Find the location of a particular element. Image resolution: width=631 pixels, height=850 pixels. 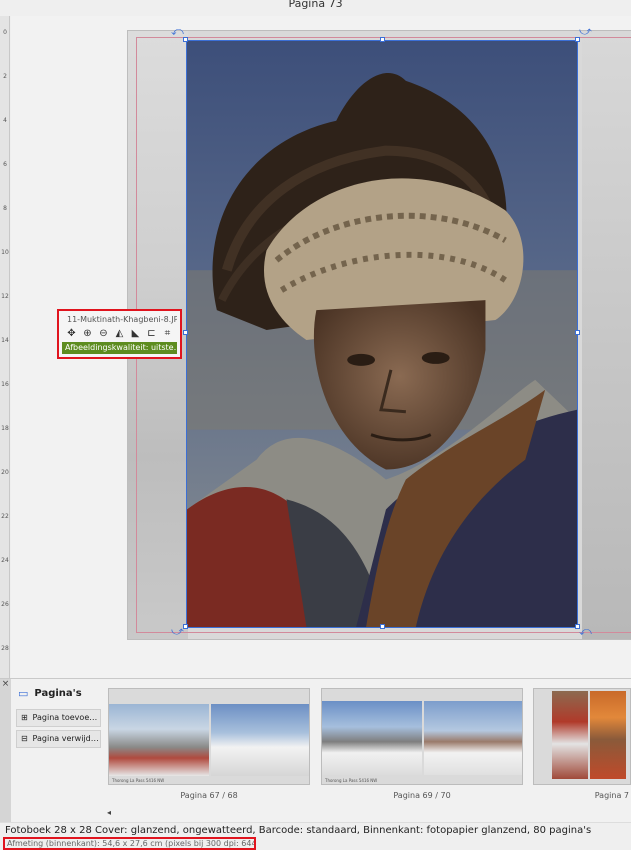

page-thumbnail-67-68: Thorong La Pass 5416 NW is located at coordinates (209, 736).